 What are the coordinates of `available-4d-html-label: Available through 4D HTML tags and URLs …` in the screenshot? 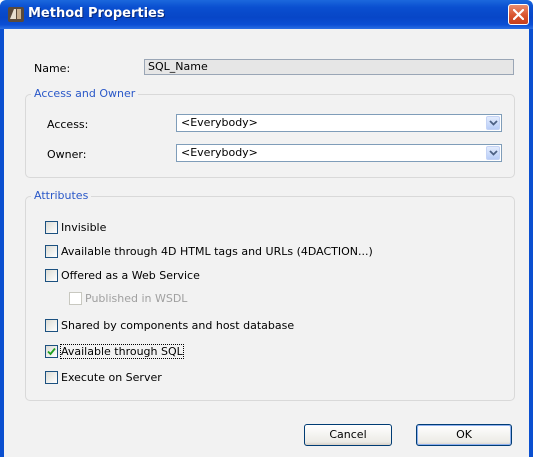 It's located at (217, 251).